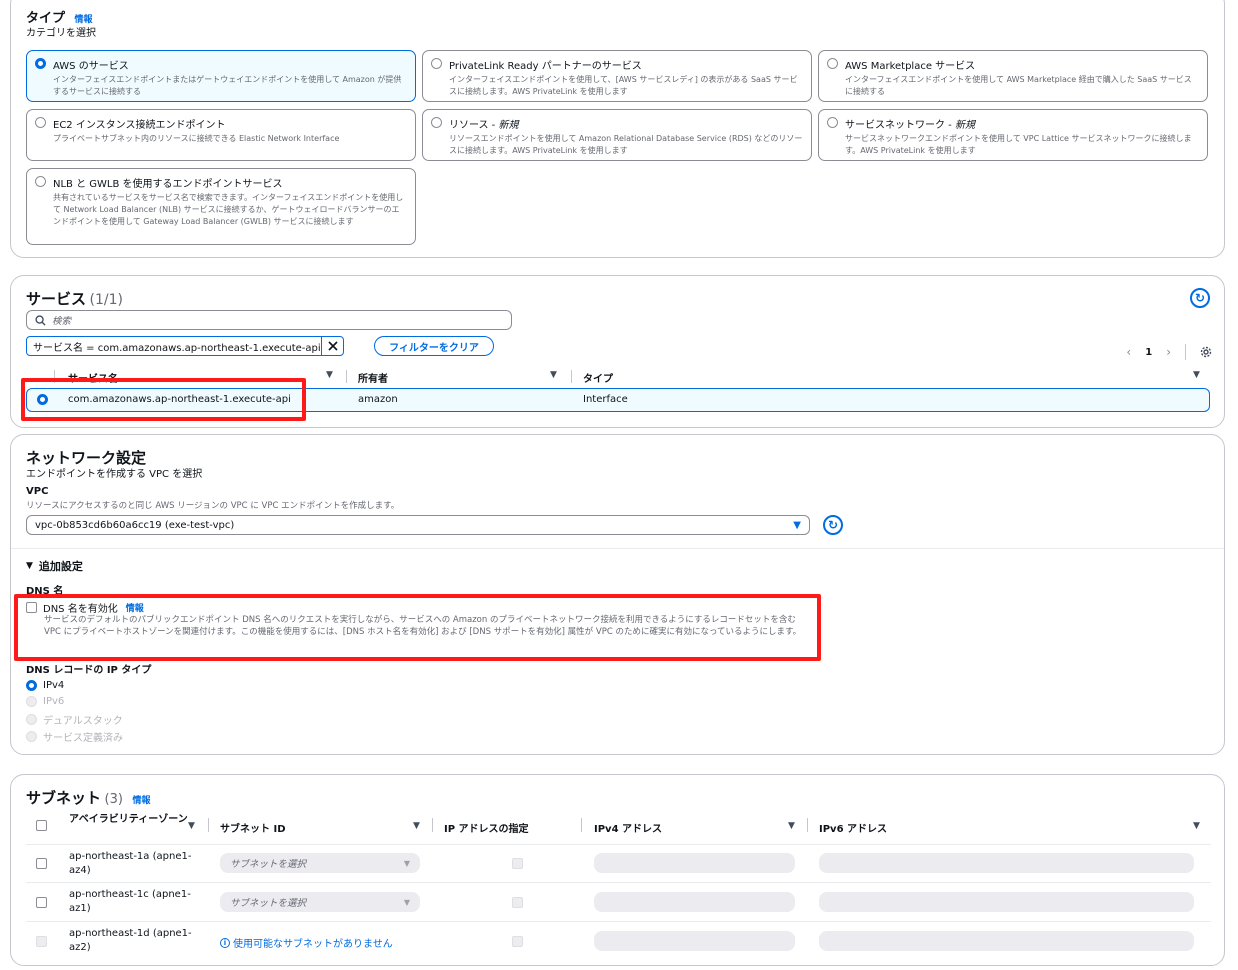  What do you see at coordinates (373, 377) in the screenshot?
I see `col-owner: 所有者` at bounding box center [373, 377].